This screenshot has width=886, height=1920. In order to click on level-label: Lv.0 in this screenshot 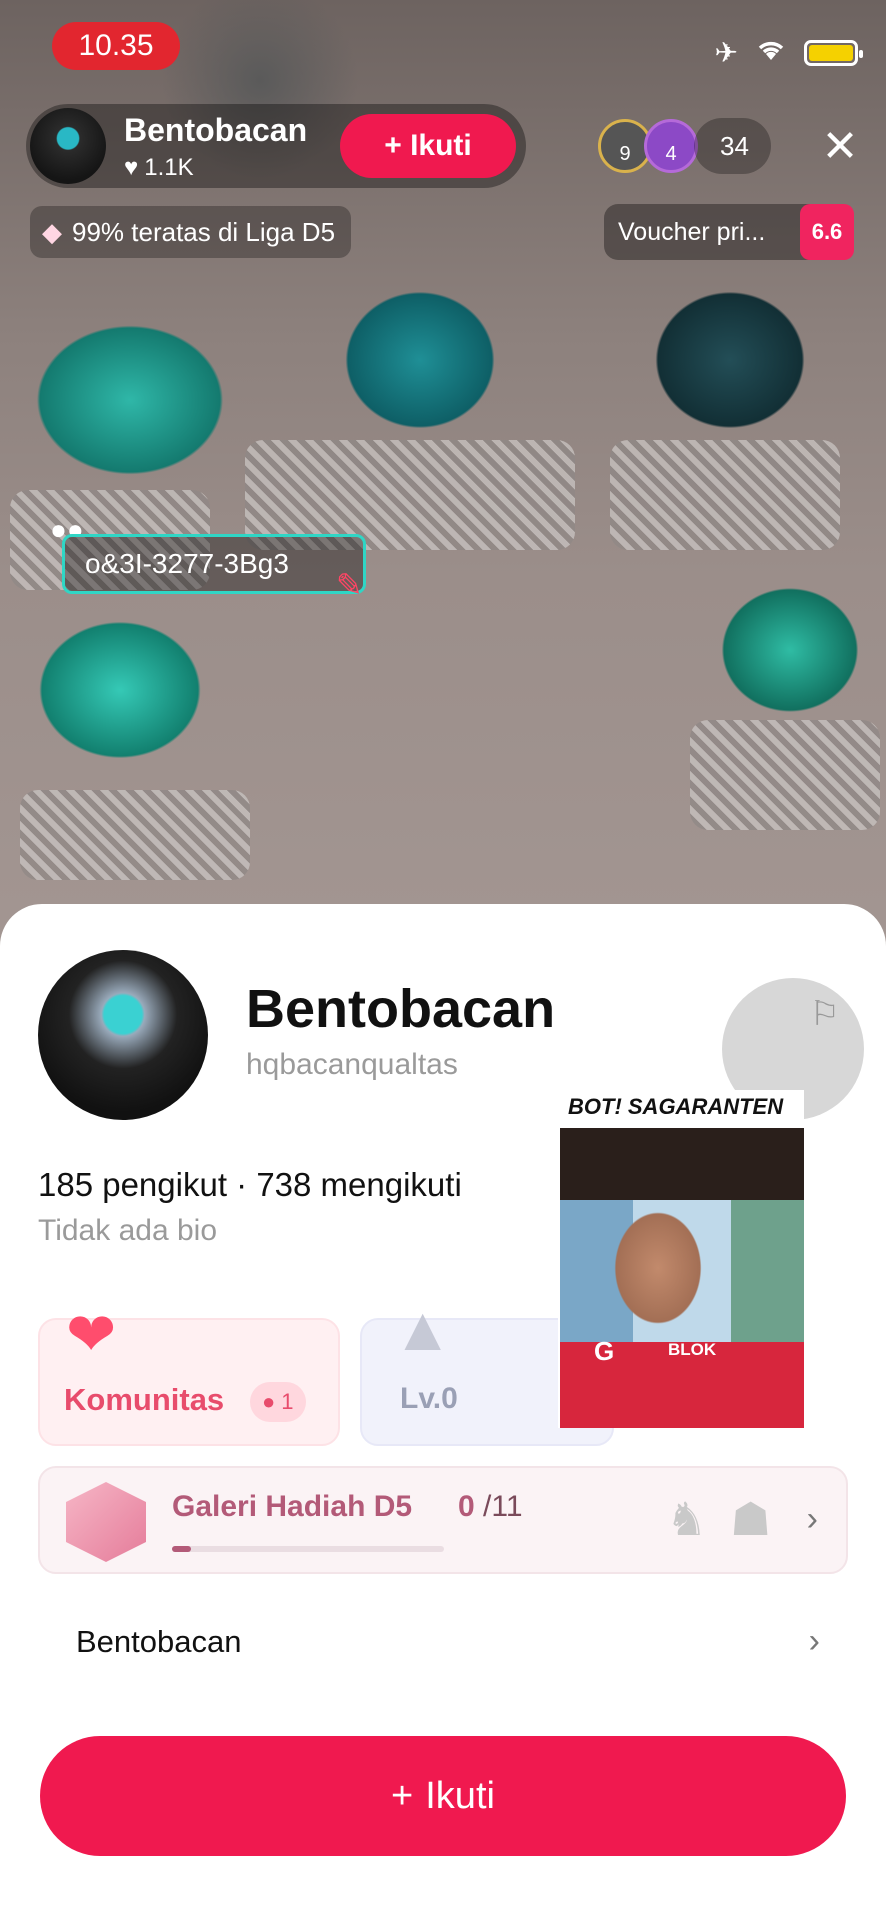, I will do `click(429, 1398)`.